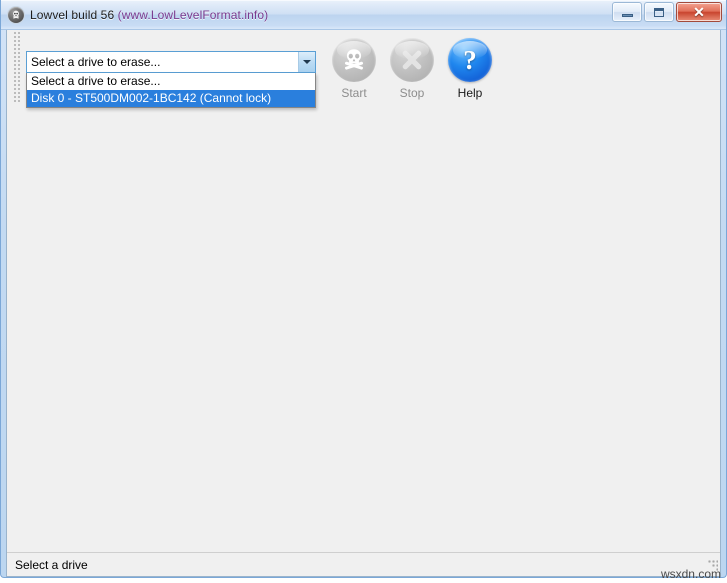 Image resolution: width=727 pixels, height=583 pixels. I want to click on stop-button-face, so click(412, 60).